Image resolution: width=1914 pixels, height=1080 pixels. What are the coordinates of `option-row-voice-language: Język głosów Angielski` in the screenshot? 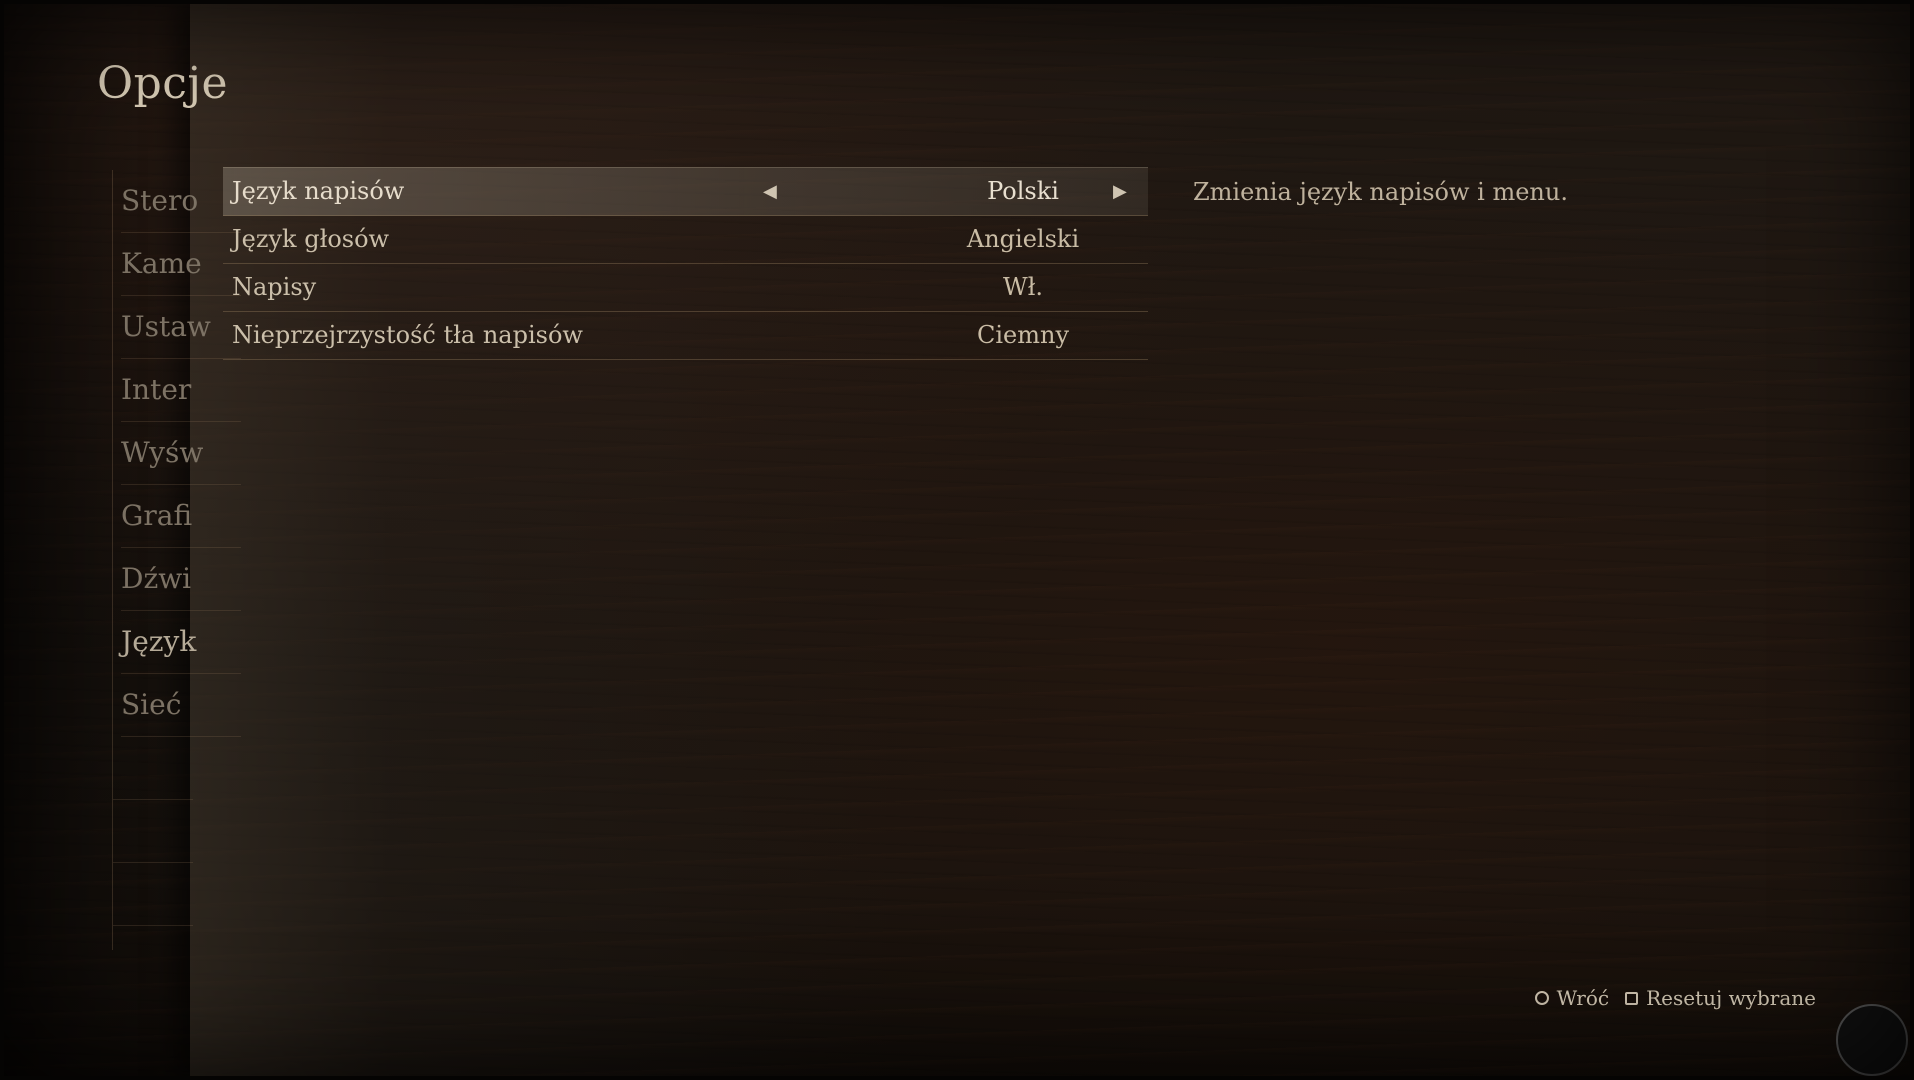 It's located at (685, 240).